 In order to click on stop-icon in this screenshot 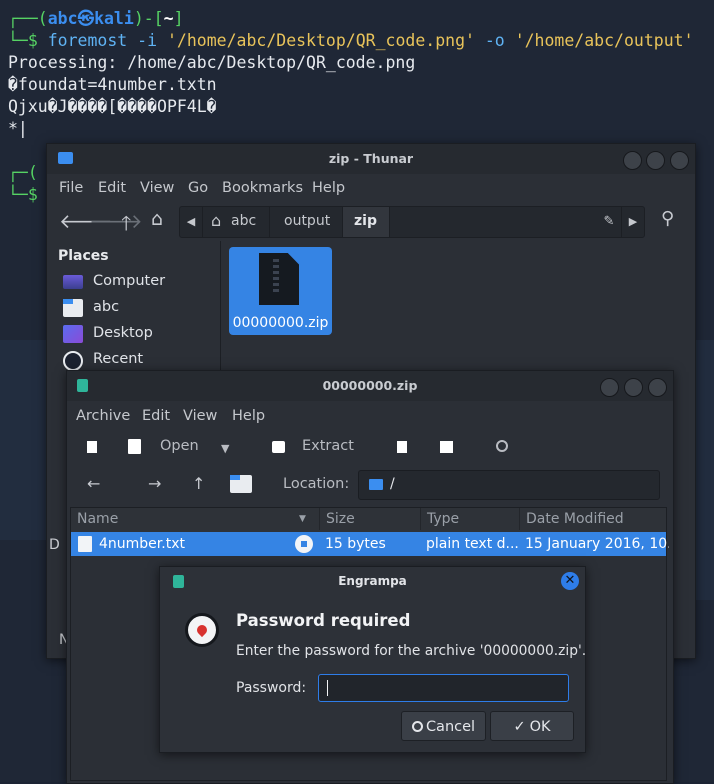, I will do `click(502, 446)`.